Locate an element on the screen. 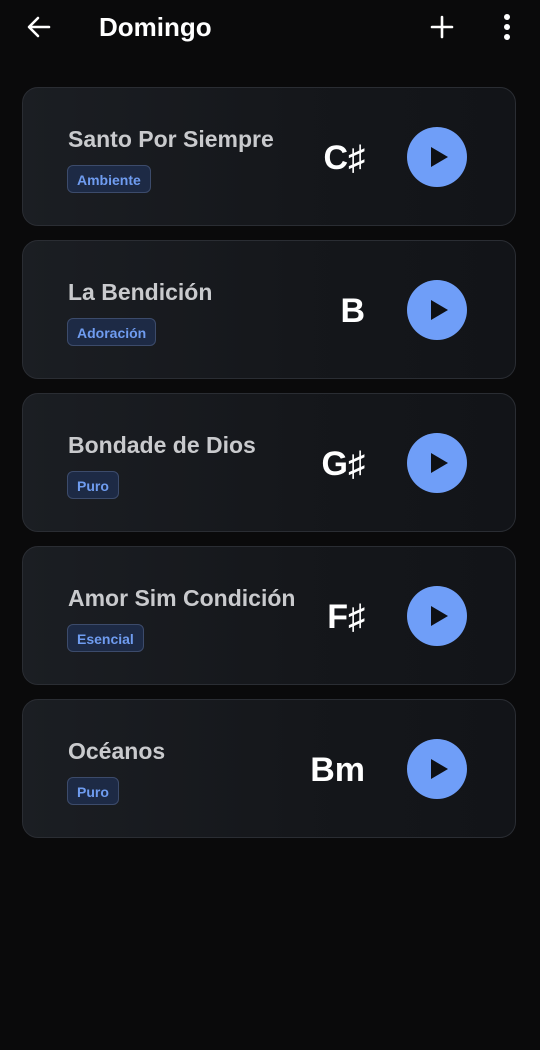 This screenshot has width=540, height=1050. song-key: B is located at coordinates (352, 311).